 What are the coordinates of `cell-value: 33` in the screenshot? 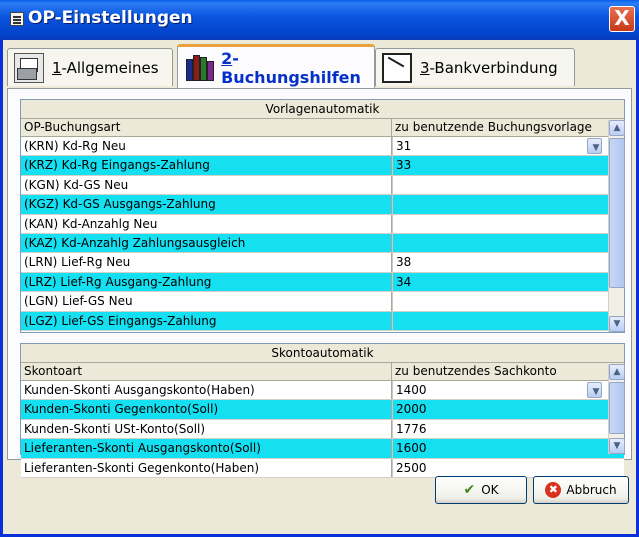 It's located at (498, 165).